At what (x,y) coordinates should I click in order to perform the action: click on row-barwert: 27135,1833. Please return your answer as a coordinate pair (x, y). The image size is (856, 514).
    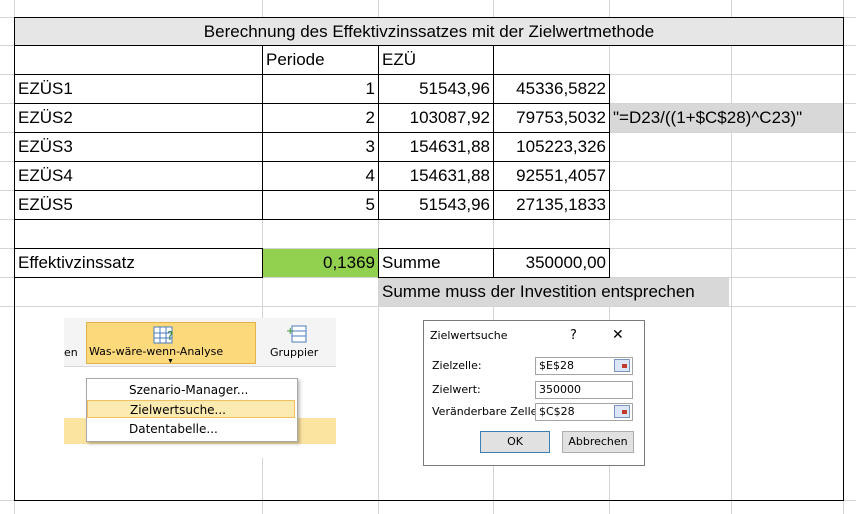
    Looking at the image, I should click on (551, 205).